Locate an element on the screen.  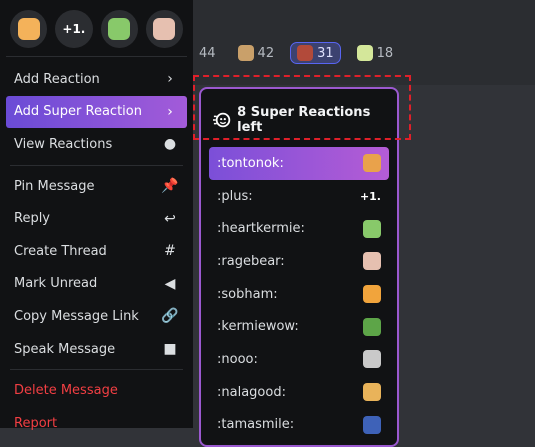
menu-item-reply: Reply ↩ is located at coordinates (96, 218).